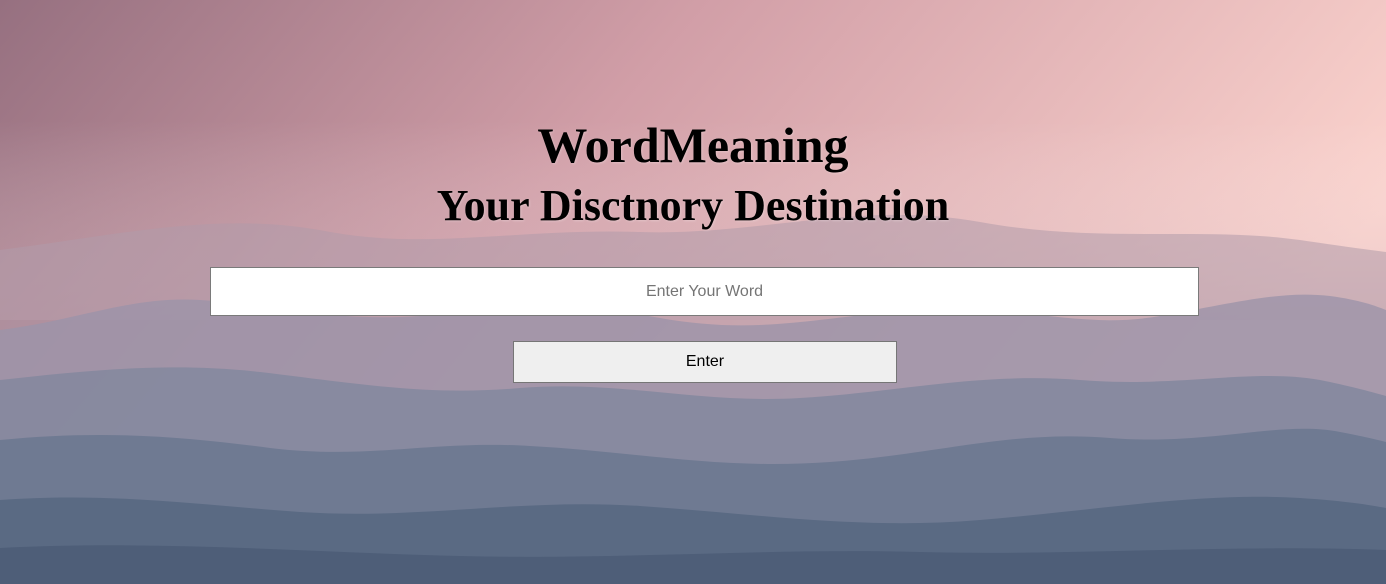 This screenshot has width=1386, height=584. Describe the element at coordinates (705, 362) in the screenshot. I see `enter-button: Enter` at that location.